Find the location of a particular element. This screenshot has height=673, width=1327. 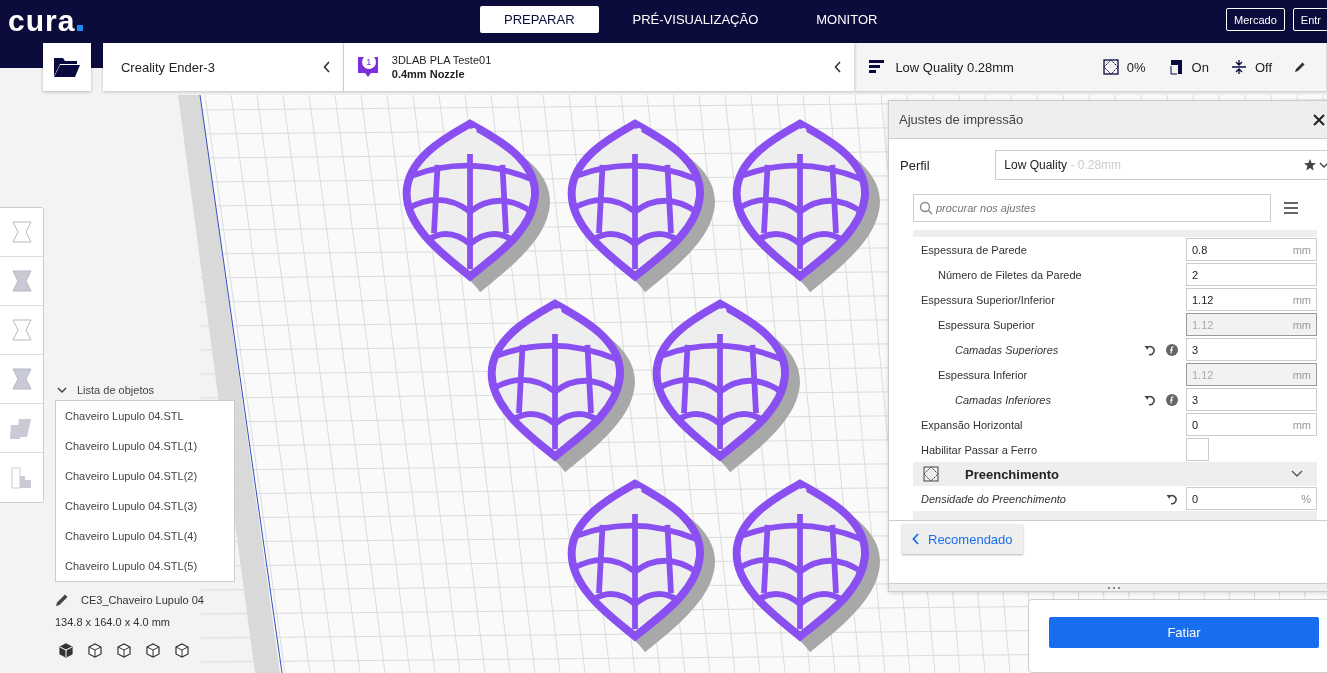

setting-input: 2 is located at coordinates (1251, 274).